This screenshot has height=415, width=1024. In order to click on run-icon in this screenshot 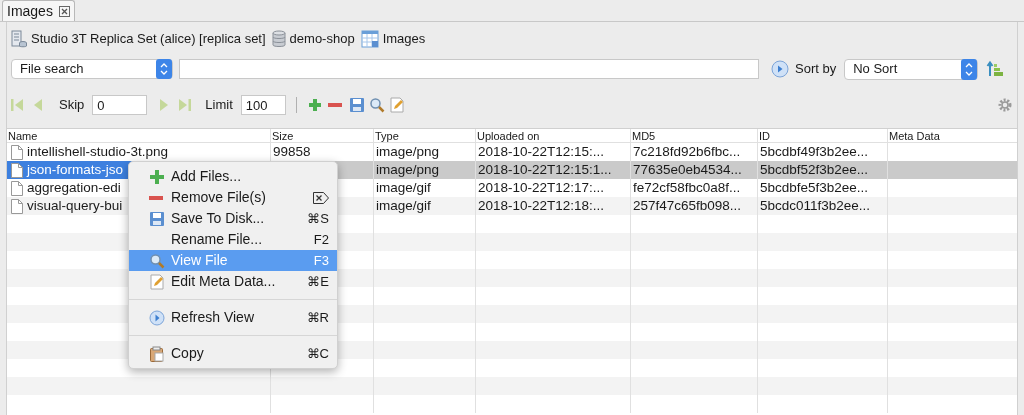, I will do `click(780, 69)`.